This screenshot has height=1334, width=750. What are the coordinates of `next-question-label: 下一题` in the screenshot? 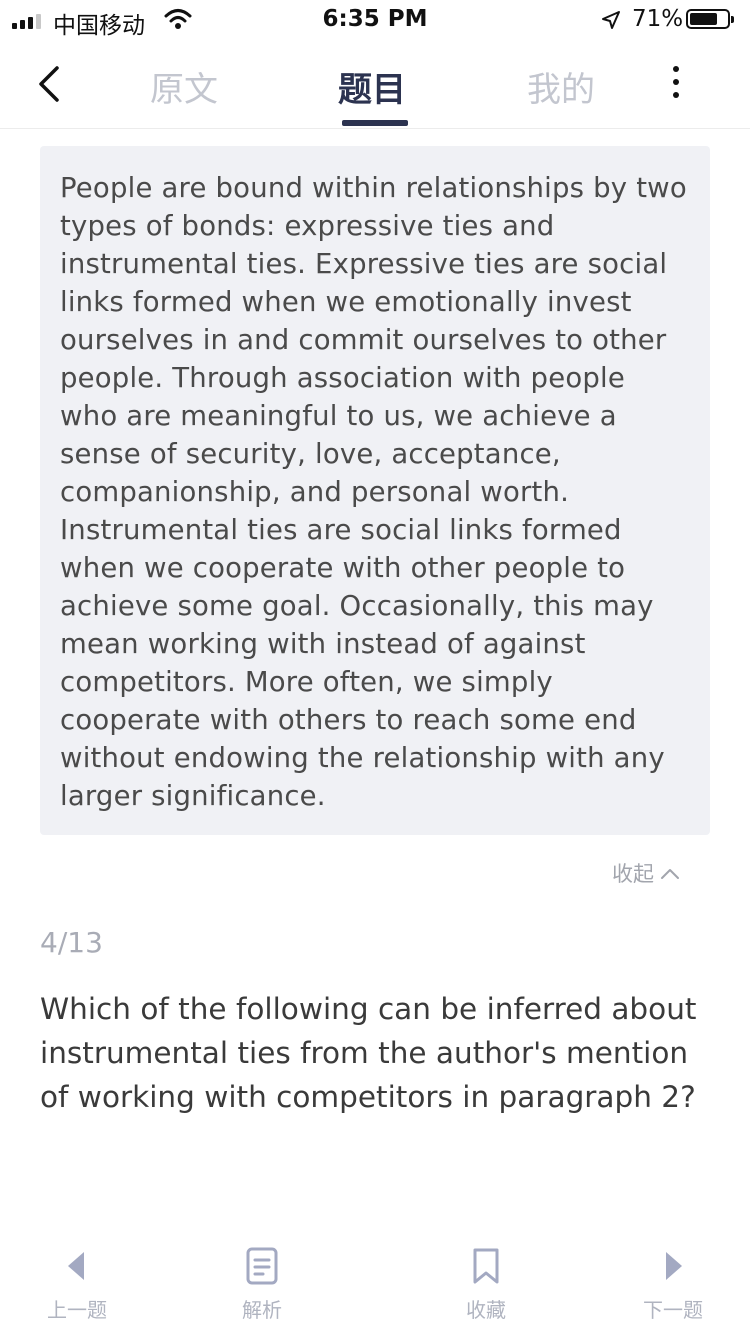 It's located at (673, 1310).